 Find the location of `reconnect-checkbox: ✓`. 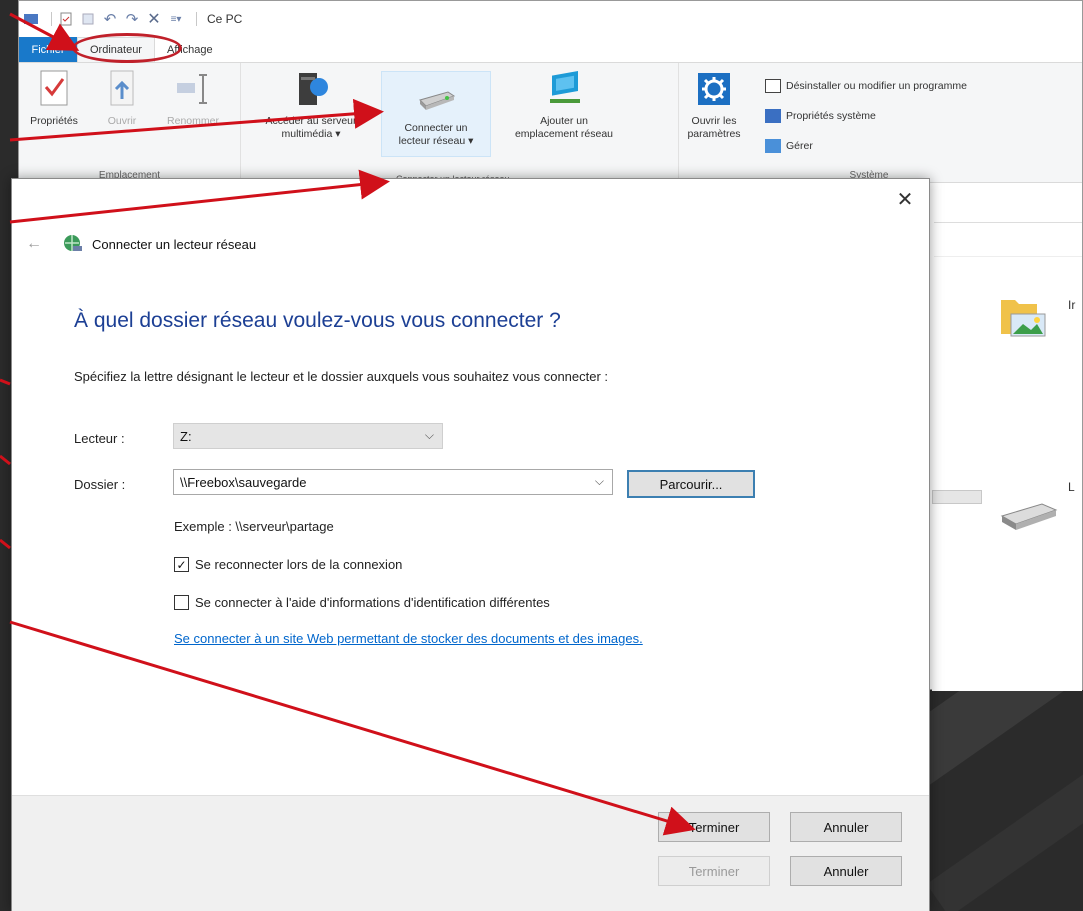

reconnect-checkbox: ✓ is located at coordinates (181, 564).